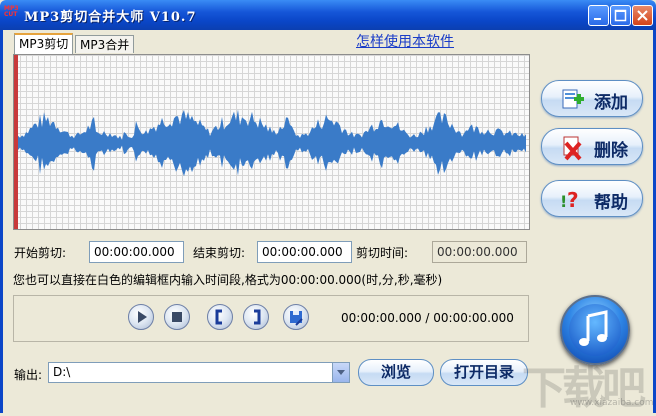 Image resolution: width=656 pixels, height=416 pixels. What do you see at coordinates (110, 17) in the screenshot?
I see `window-title: MP3剪切合并大师 V10.7` at bounding box center [110, 17].